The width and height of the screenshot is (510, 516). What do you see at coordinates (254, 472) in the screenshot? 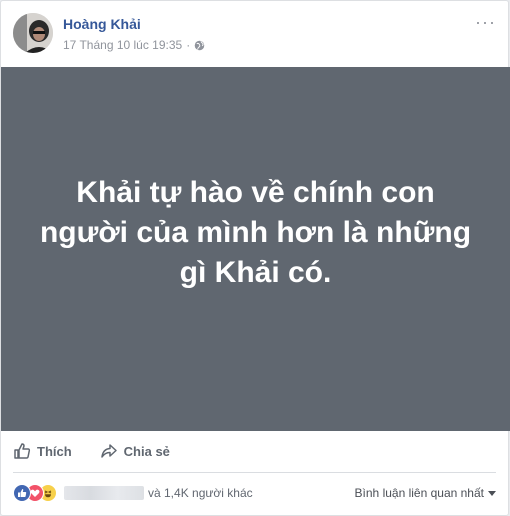
I see `divider` at bounding box center [254, 472].